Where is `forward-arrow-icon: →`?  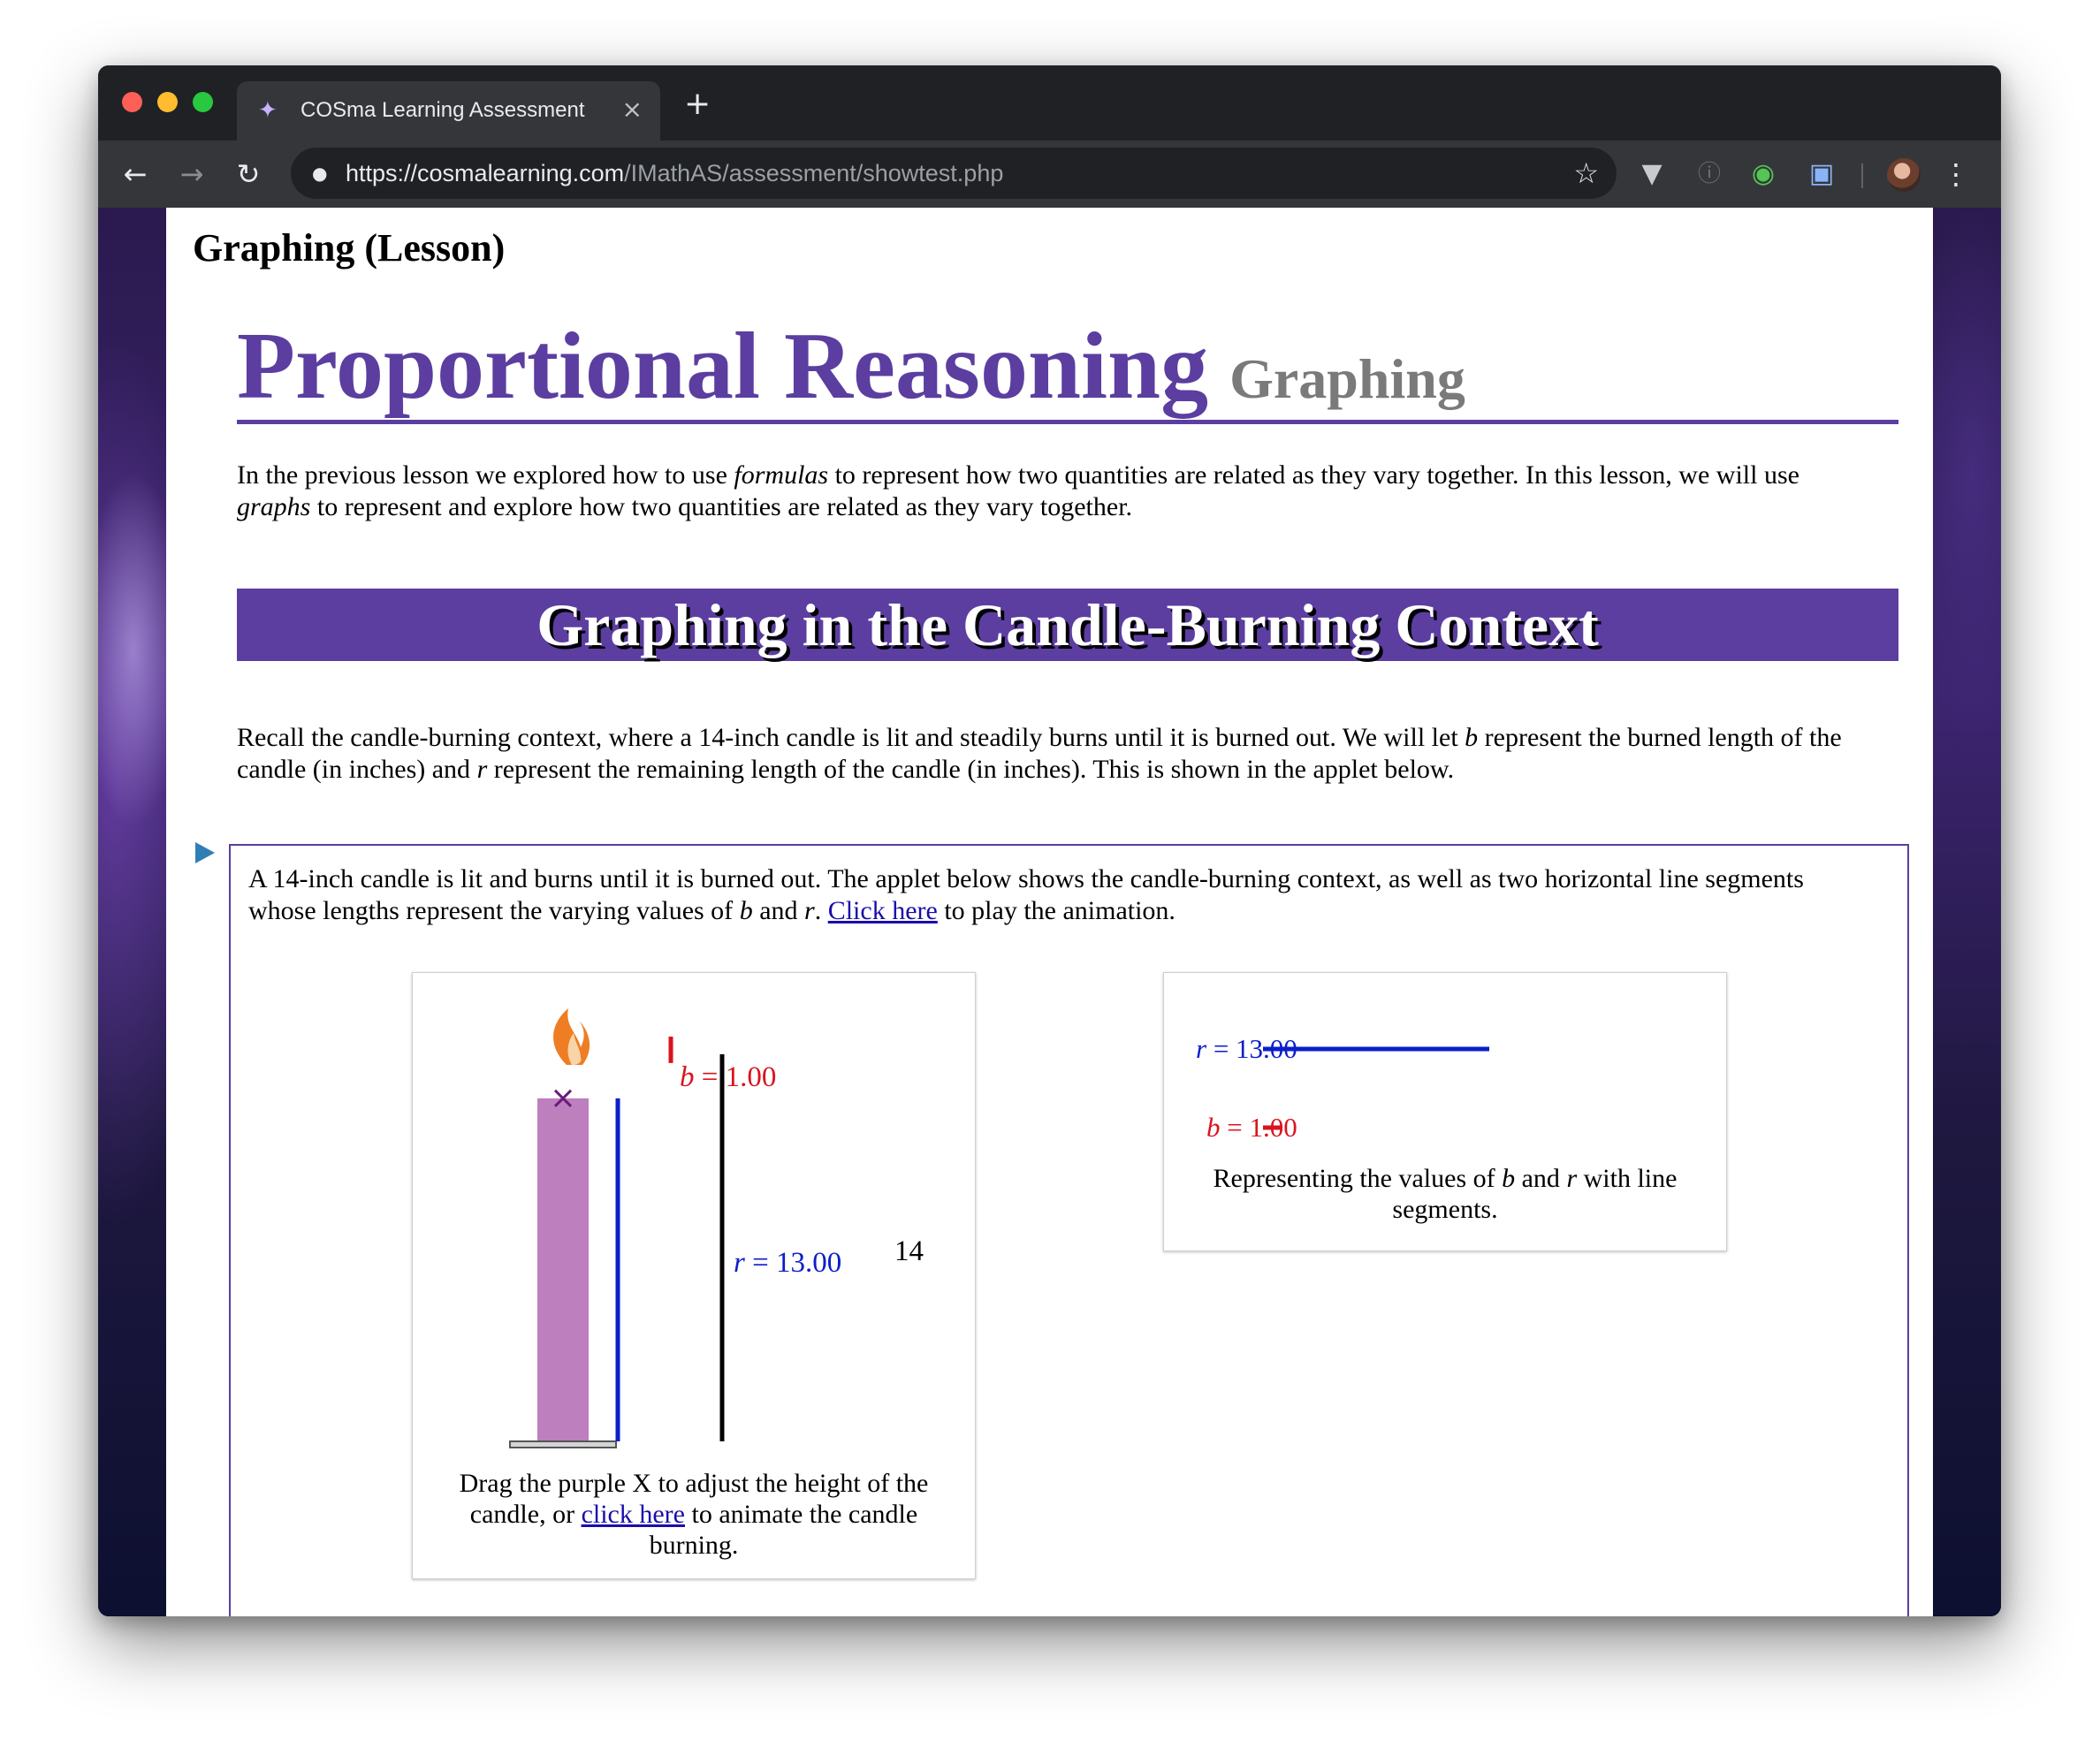 forward-arrow-icon: → is located at coordinates (191, 174).